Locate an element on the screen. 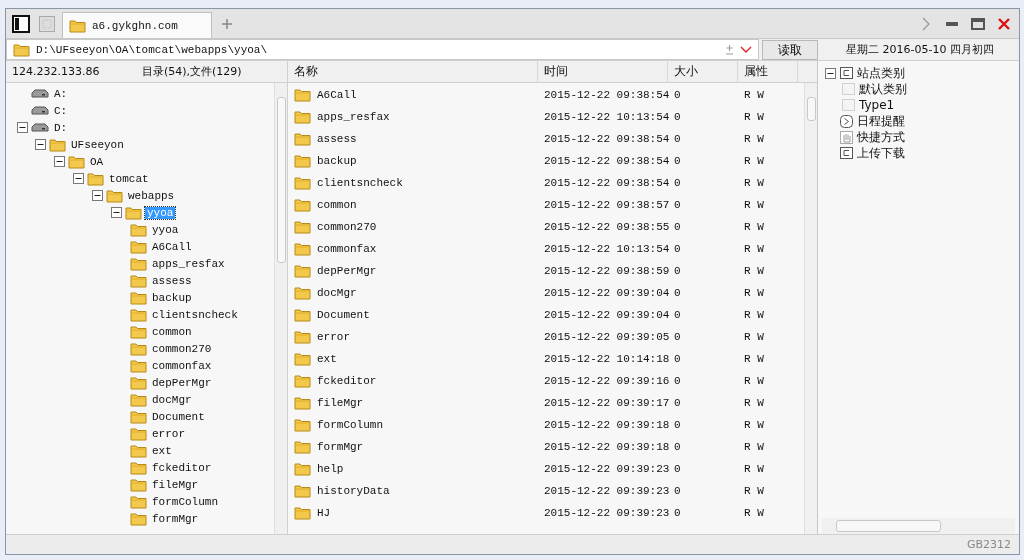 This screenshot has height=560, width=1024. tree-item: A: is located at coordinates (61, 93).